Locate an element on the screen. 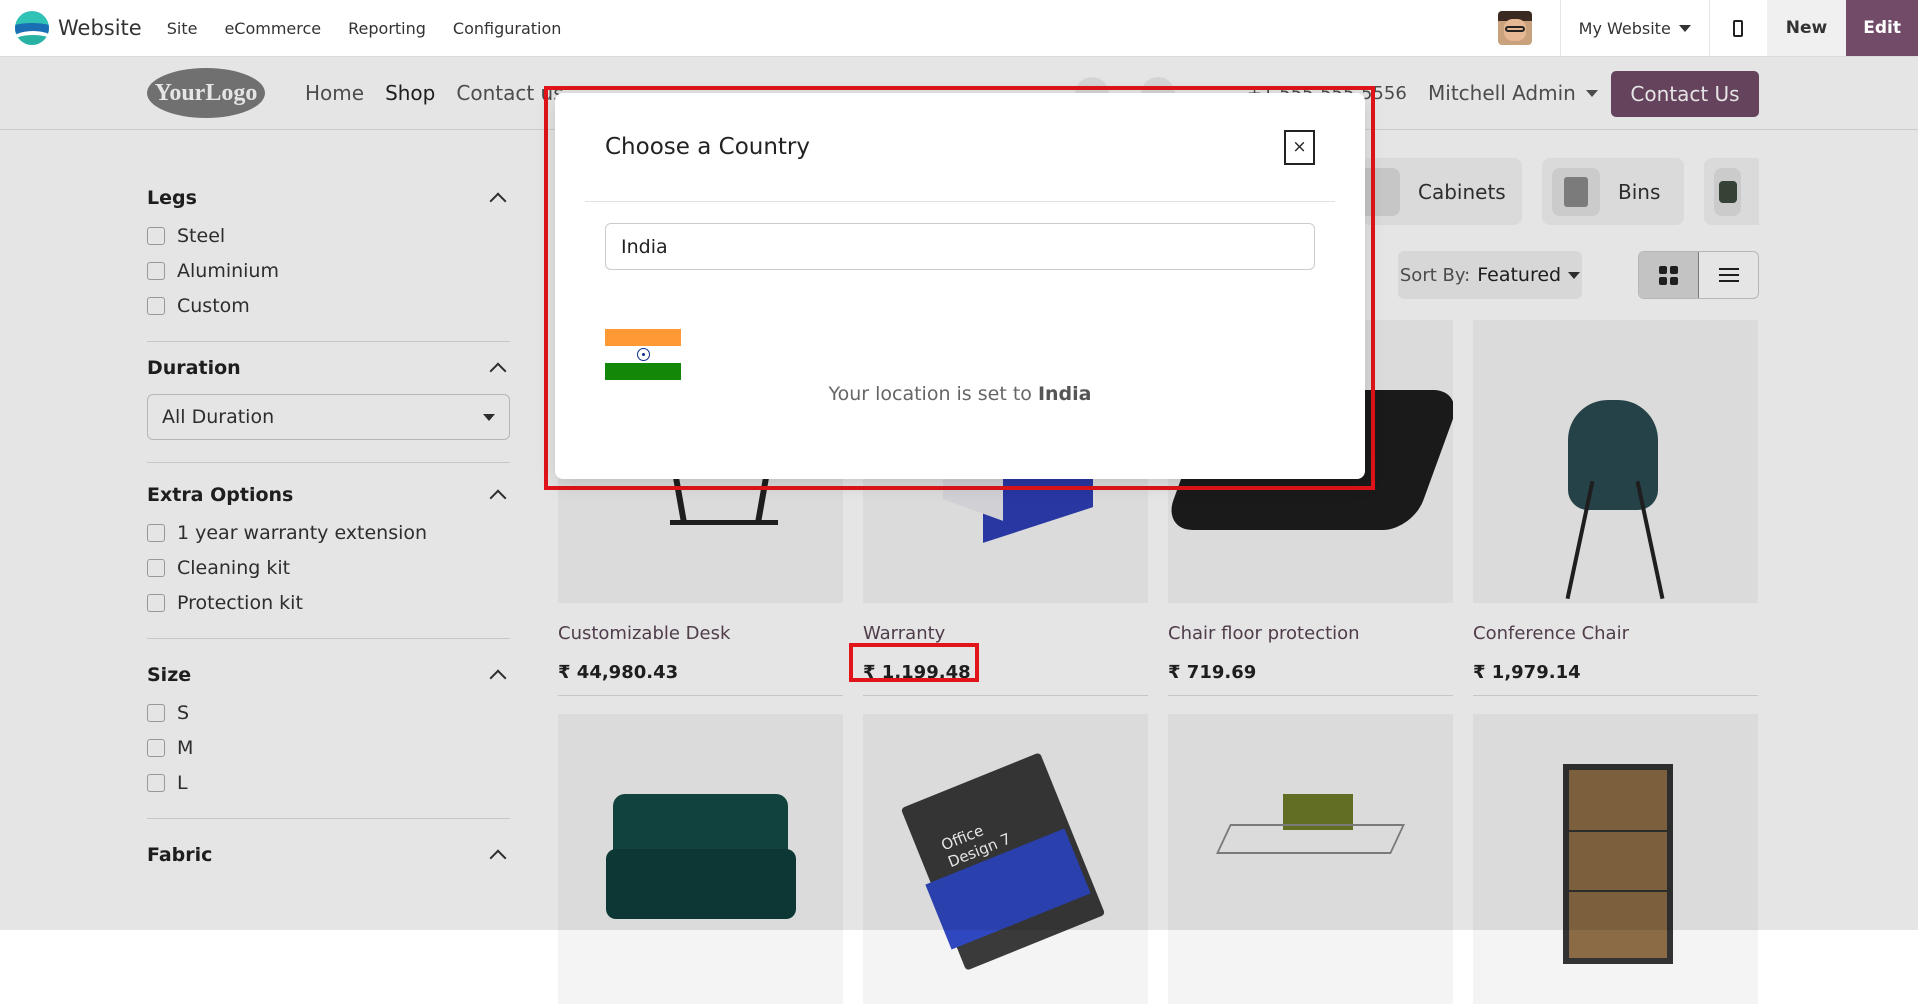 Image resolution: width=1918 pixels, height=1004 pixels. location-message: Your location is set to India is located at coordinates (960, 394).